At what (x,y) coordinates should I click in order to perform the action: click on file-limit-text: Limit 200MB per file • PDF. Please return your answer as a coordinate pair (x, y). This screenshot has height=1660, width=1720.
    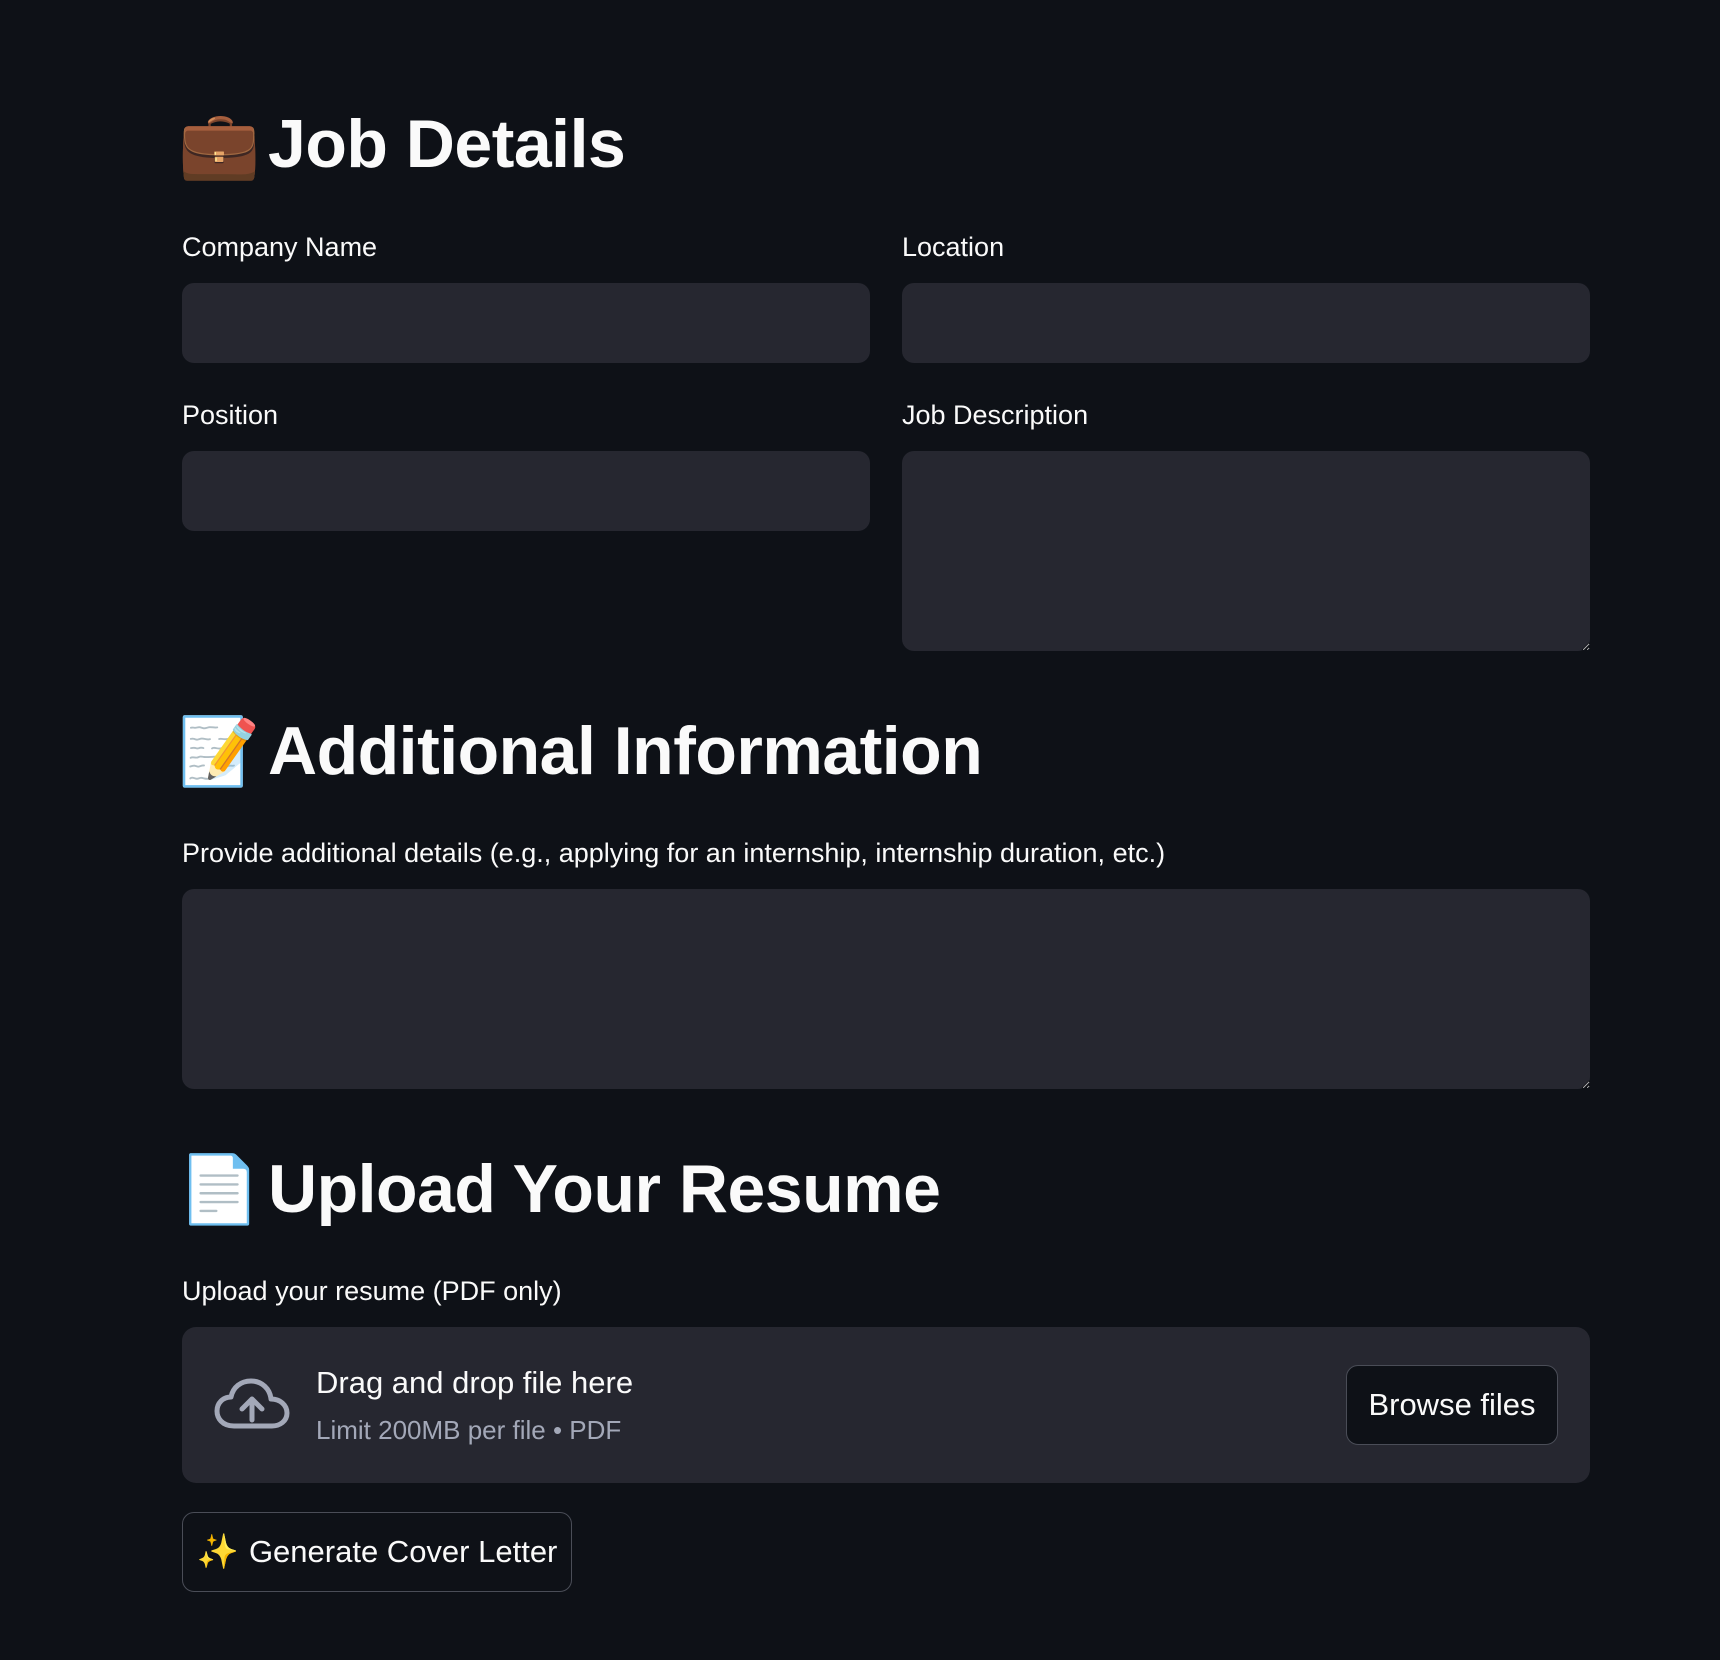
    Looking at the image, I should click on (469, 1429).